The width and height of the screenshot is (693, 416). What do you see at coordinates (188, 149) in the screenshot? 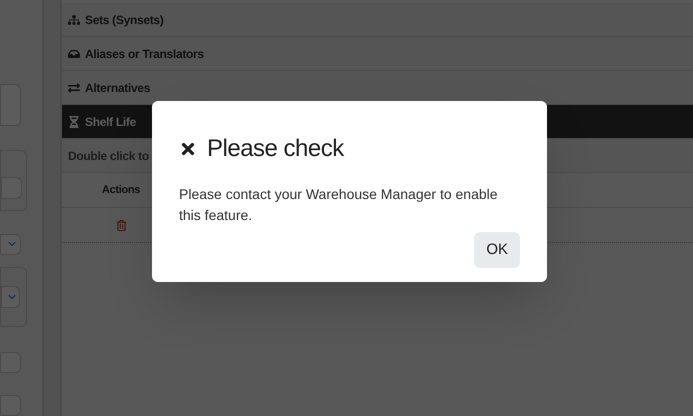
I see `close-icon` at bounding box center [188, 149].